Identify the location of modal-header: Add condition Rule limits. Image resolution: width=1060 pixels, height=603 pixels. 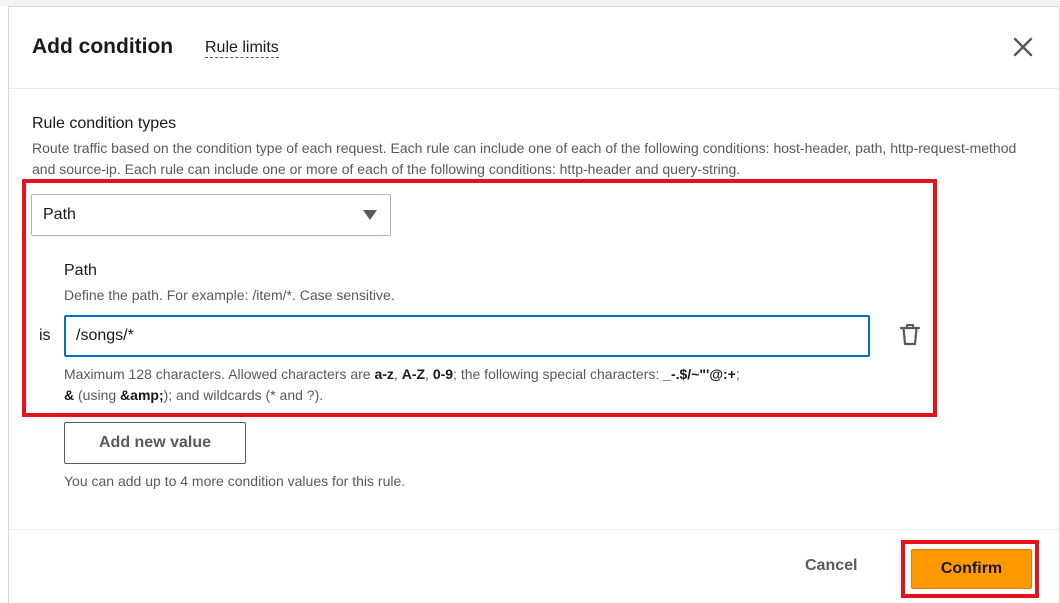
(534, 48).